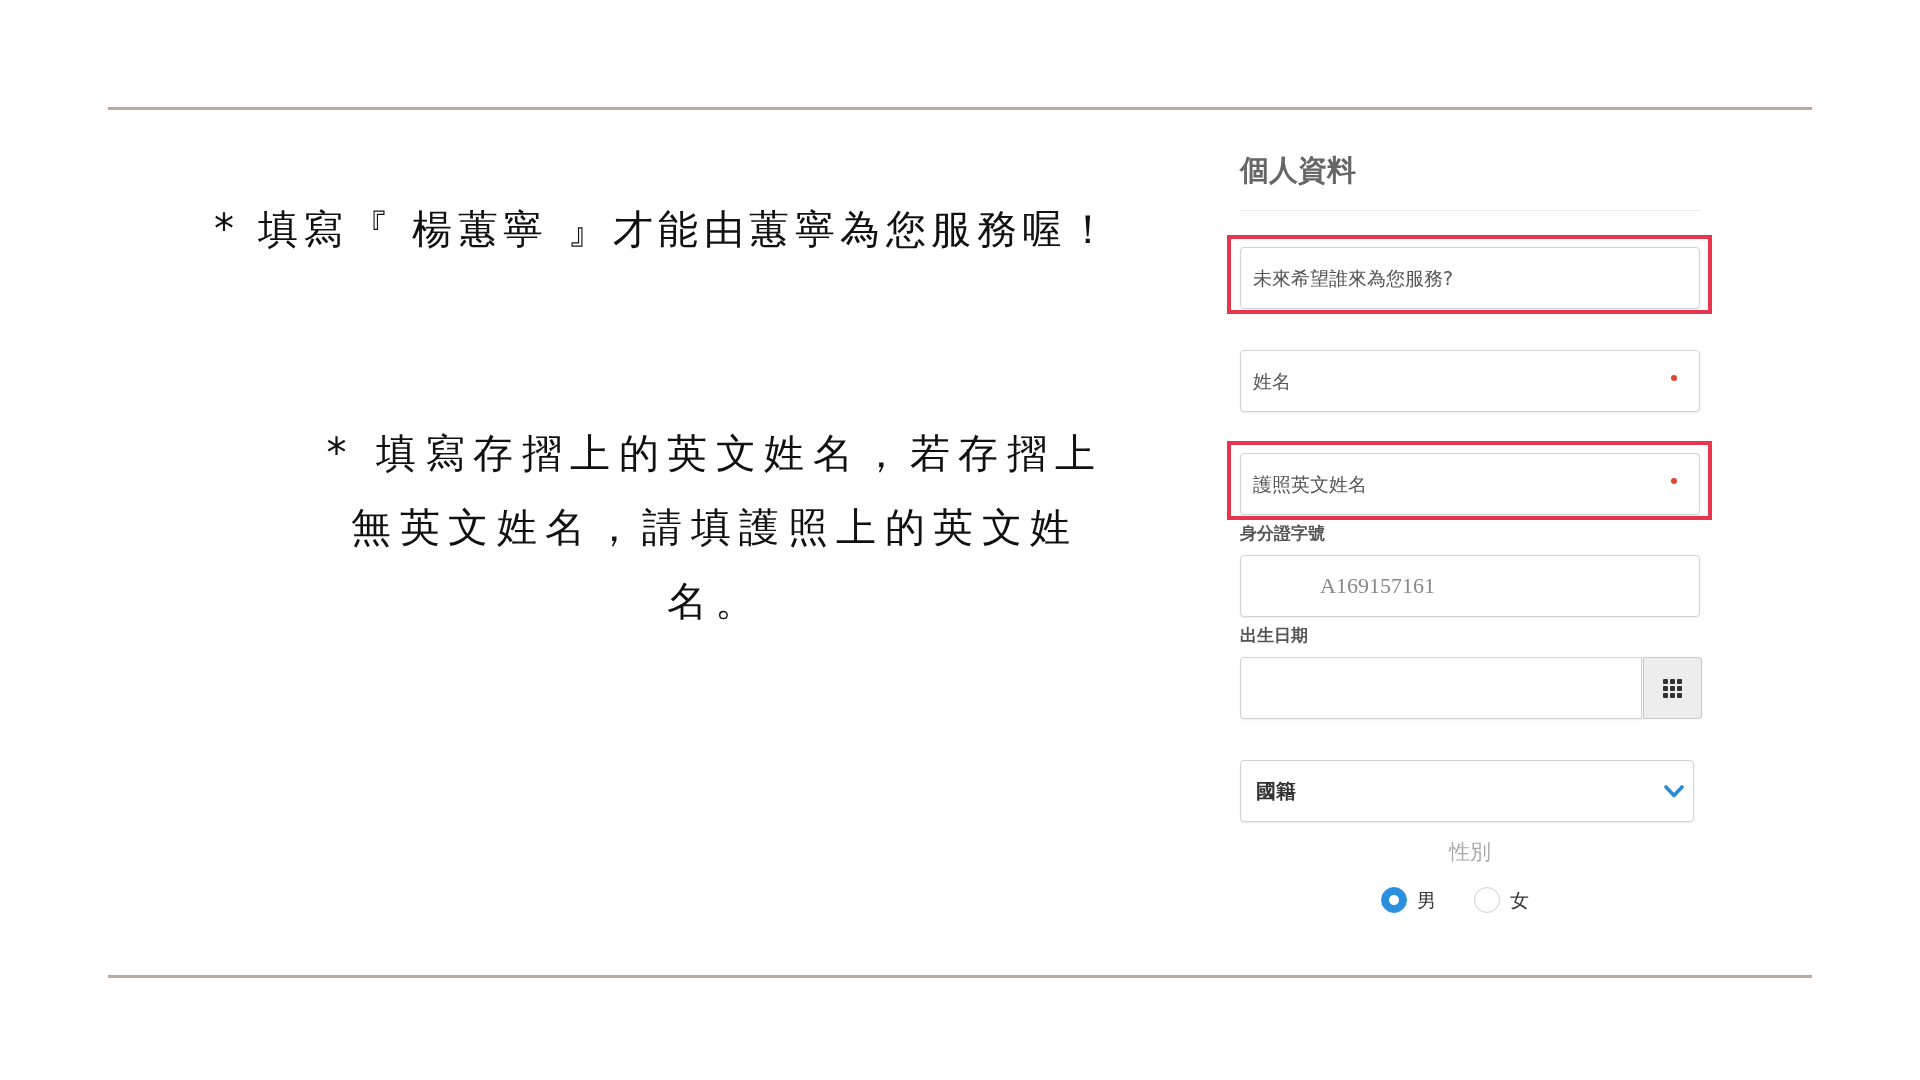  I want to click on radio-option: 女, so click(1501, 900).